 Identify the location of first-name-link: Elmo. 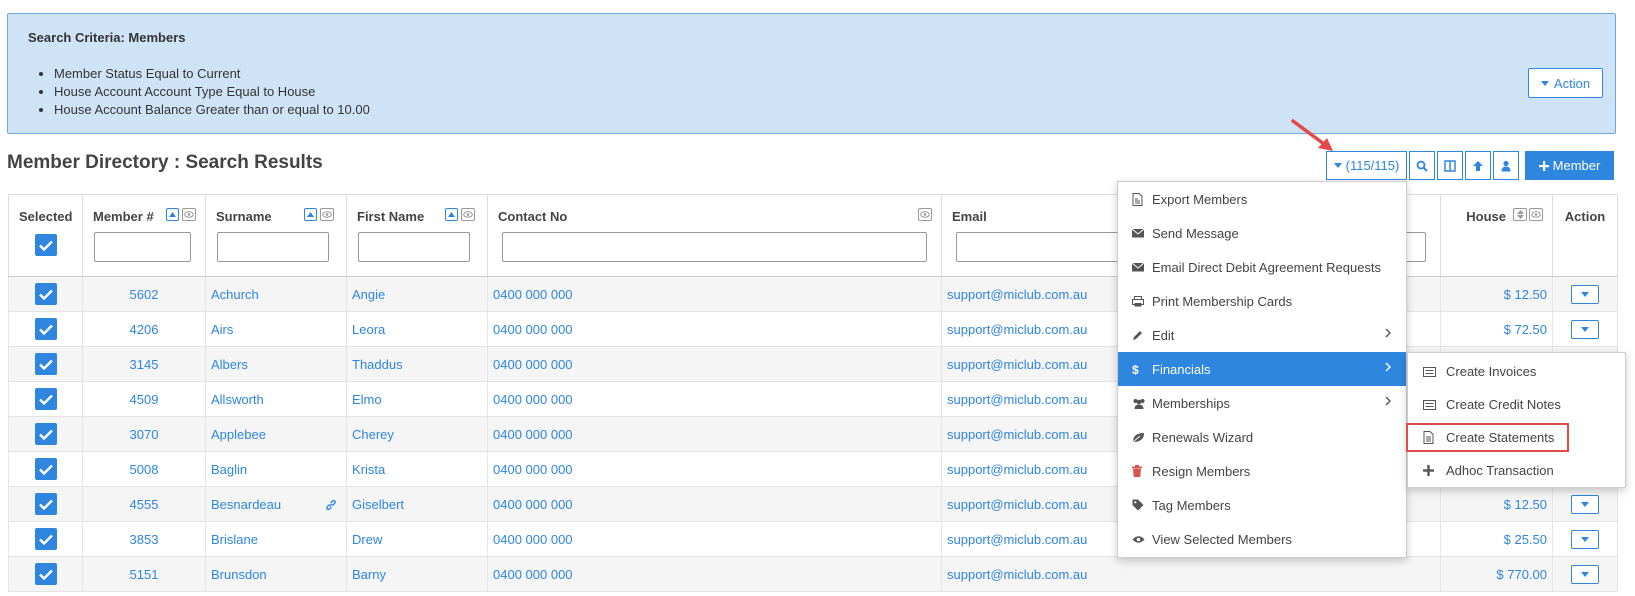
(367, 399).